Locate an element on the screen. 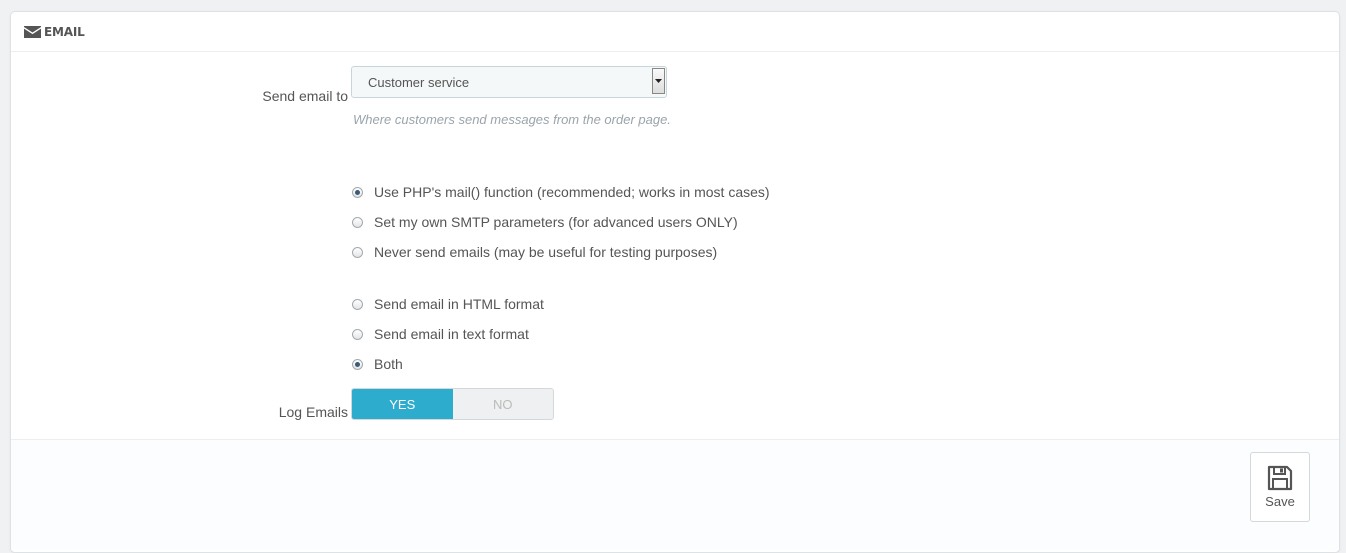 This screenshot has height=553, width=1346. radio-label: Send email in HTML format is located at coordinates (459, 304).